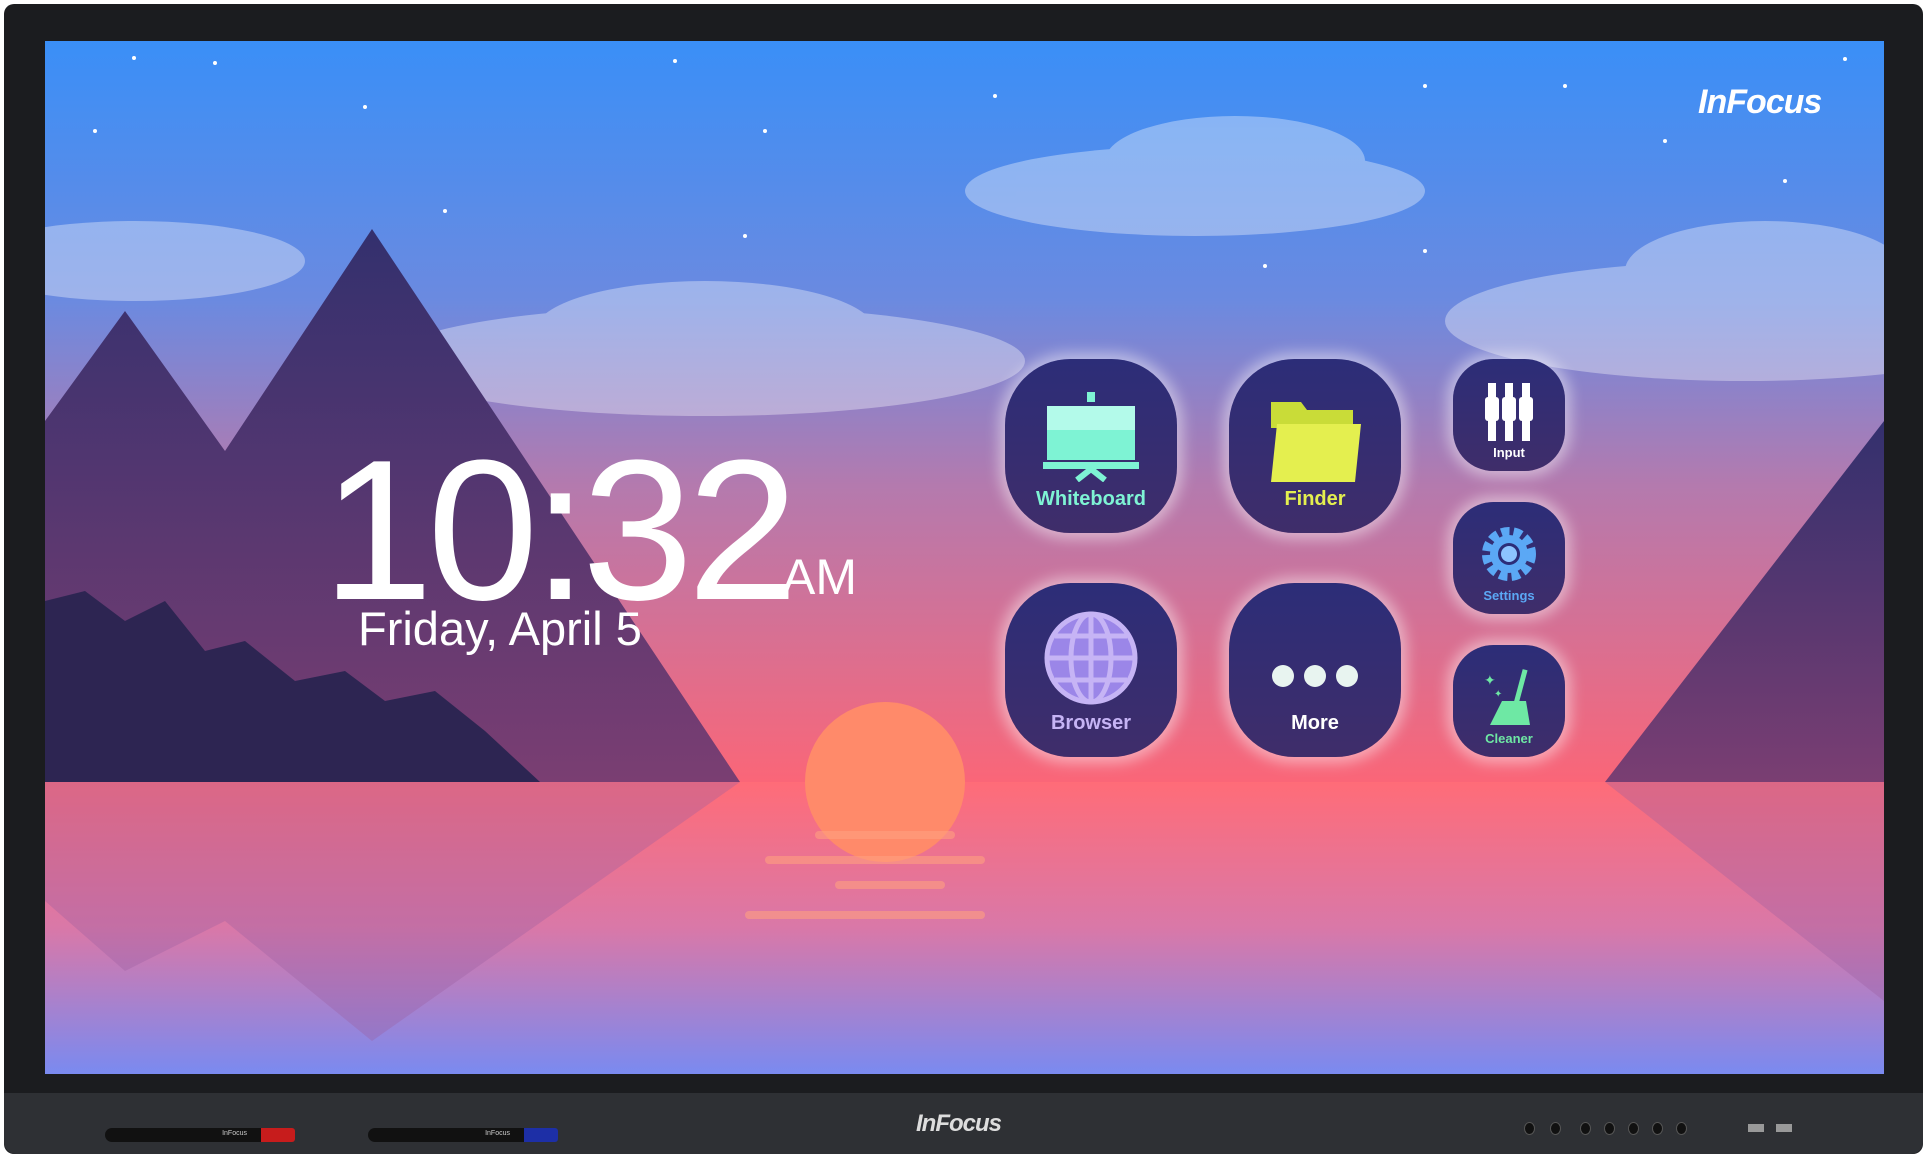 Image resolution: width=1927 pixels, height=1159 pixels. Describe the element at coordinates (1760, 102) in the screenshot. I see `infocus-logo: InFocus` at that location.